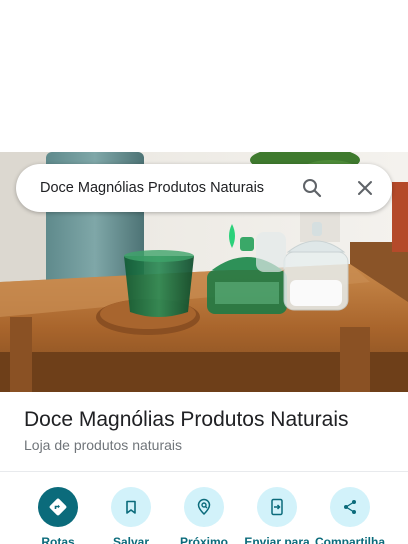 This screenshot has height=544, width=408. Describe the element at coordinates (350, 507) in the screenshot. I see `share-icon` at that location.